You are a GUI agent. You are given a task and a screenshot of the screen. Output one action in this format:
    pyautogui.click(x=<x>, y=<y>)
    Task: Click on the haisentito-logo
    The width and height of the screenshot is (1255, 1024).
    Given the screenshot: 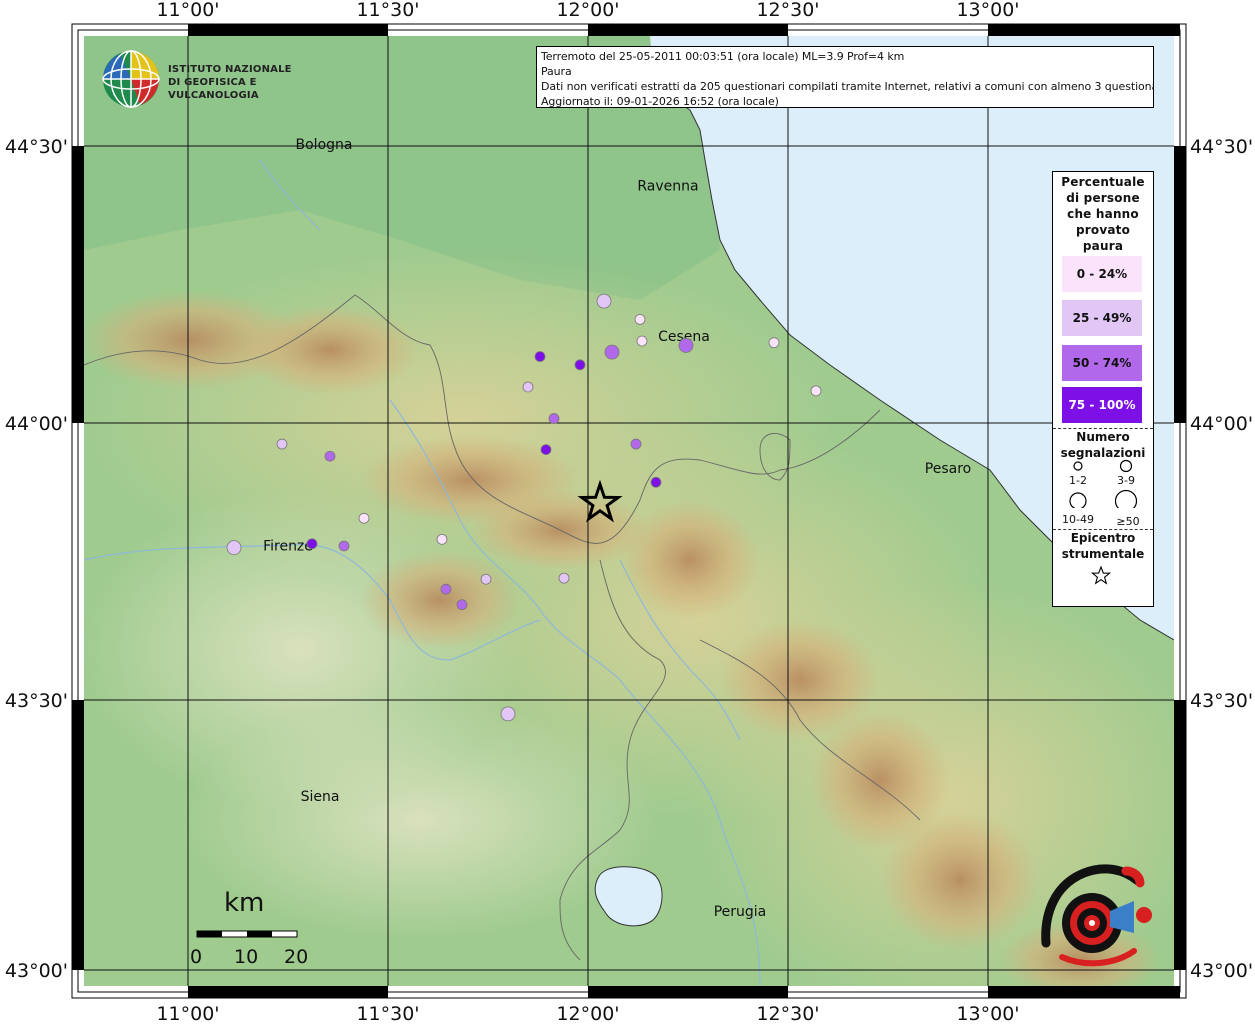 What is the action you would take?
    pyautogui.click(x=1099, y=915)
    